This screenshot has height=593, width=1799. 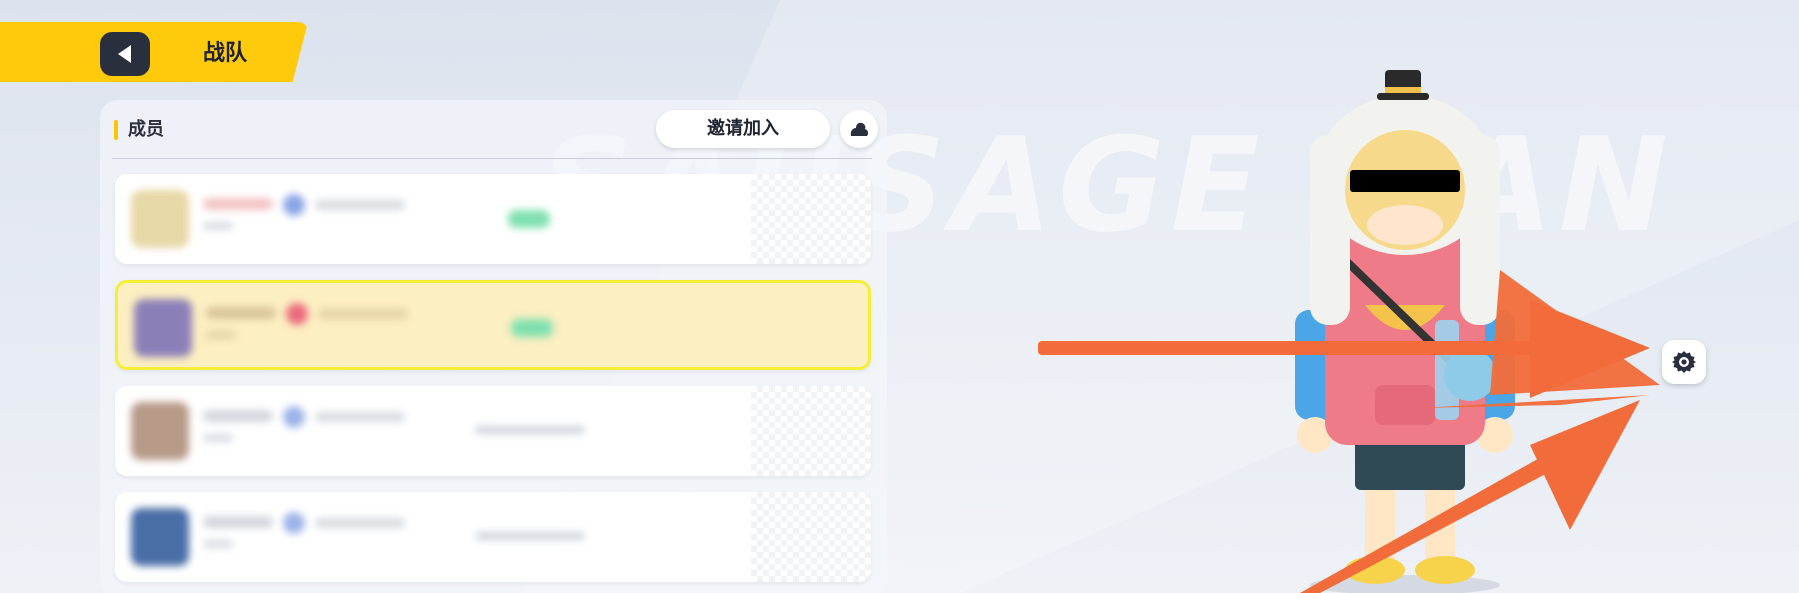 I want to click on team-icon, so click(x=859, y=129).